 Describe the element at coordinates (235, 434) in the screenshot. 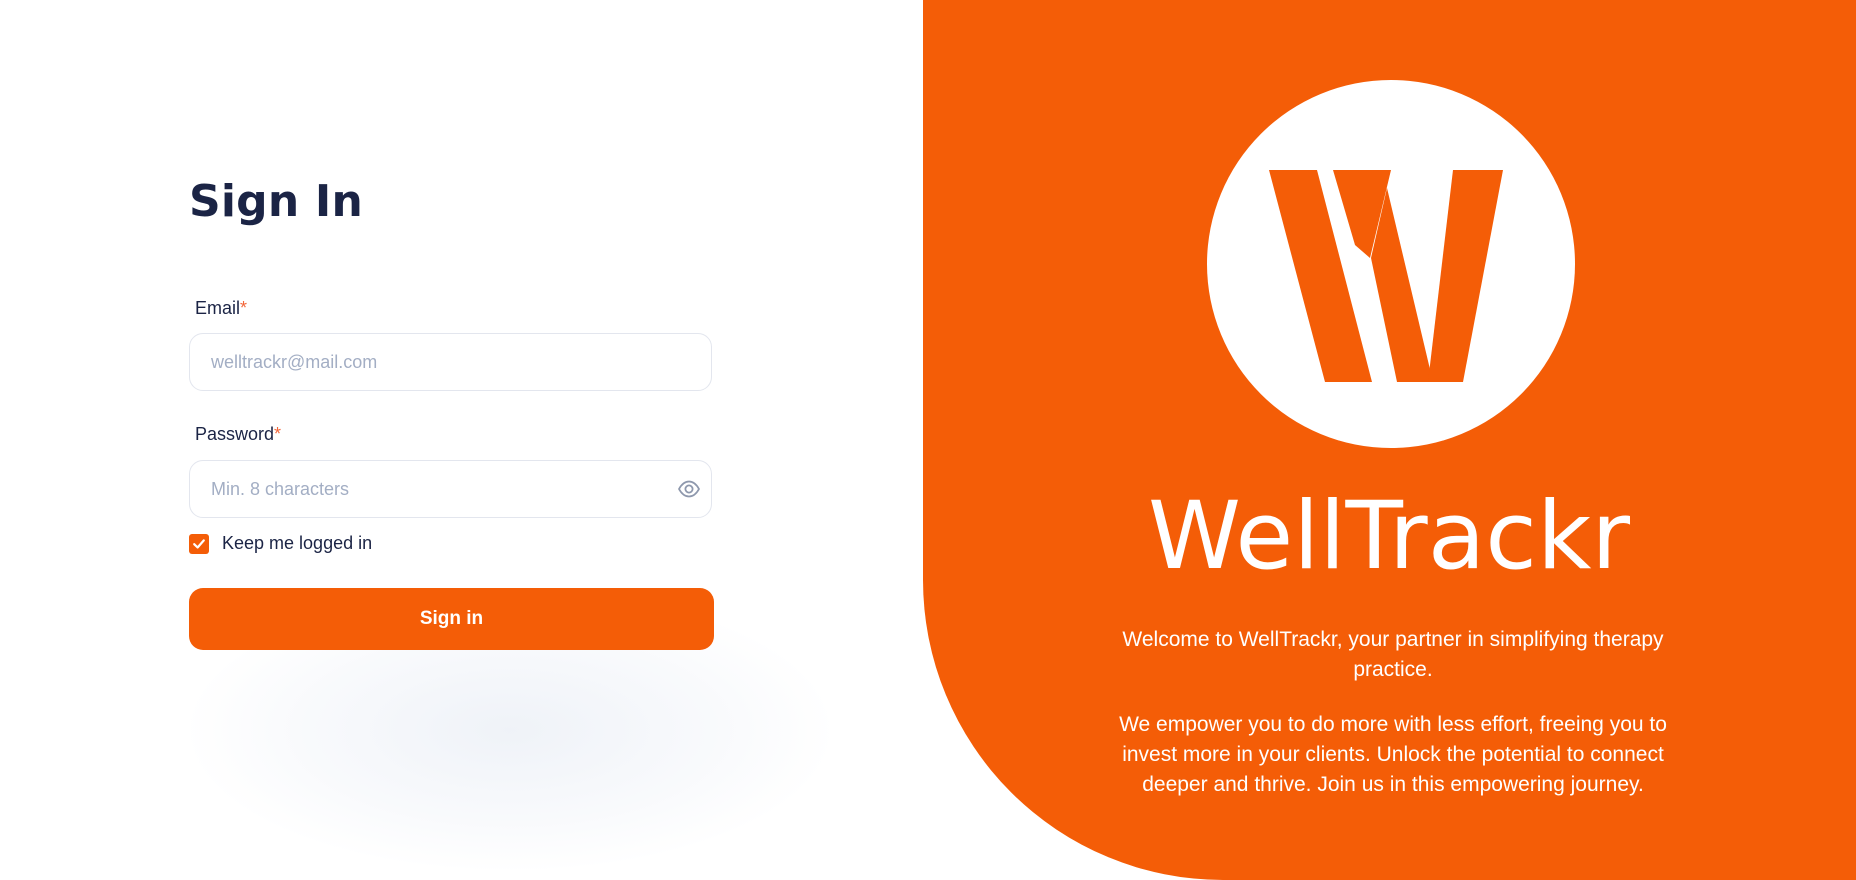

I see `password-label-text: Password` at that location.